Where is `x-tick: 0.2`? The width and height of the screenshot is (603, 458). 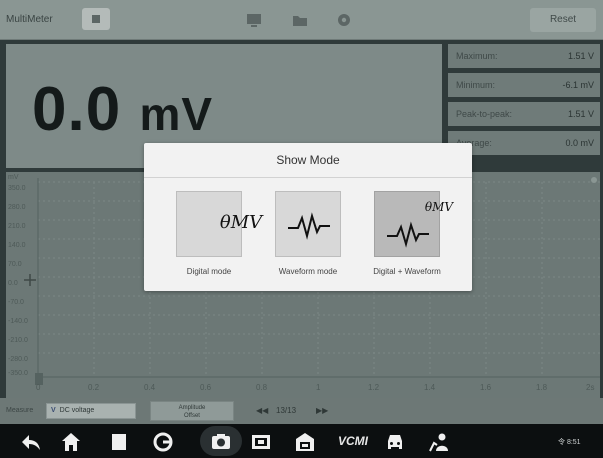
x-tick: 0.2 is located at coordinates (94, 387).